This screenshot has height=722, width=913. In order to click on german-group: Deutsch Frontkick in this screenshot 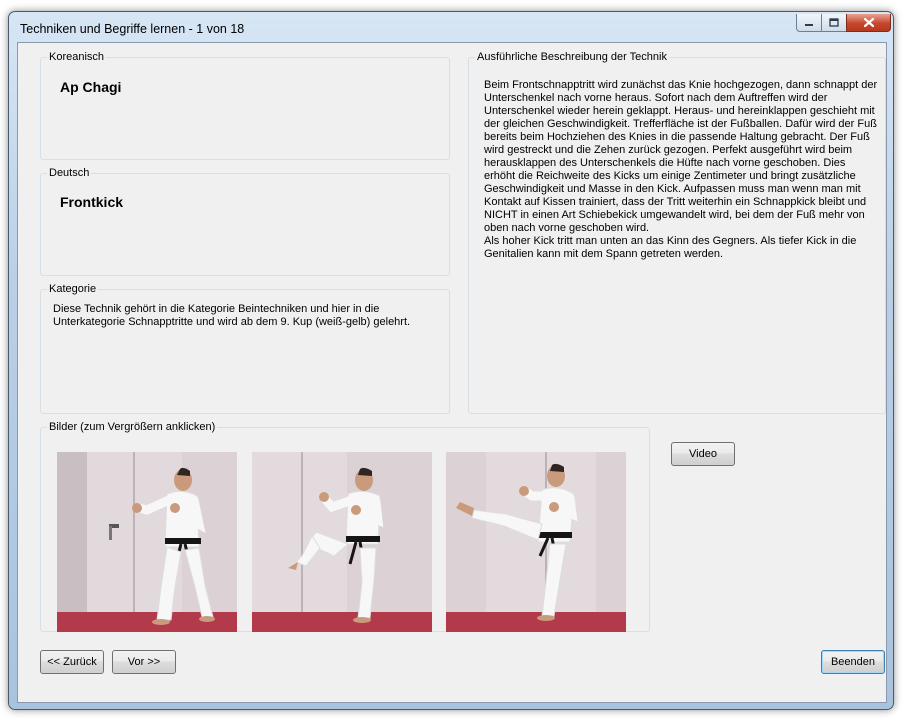, I will do `click(245, 221)`.